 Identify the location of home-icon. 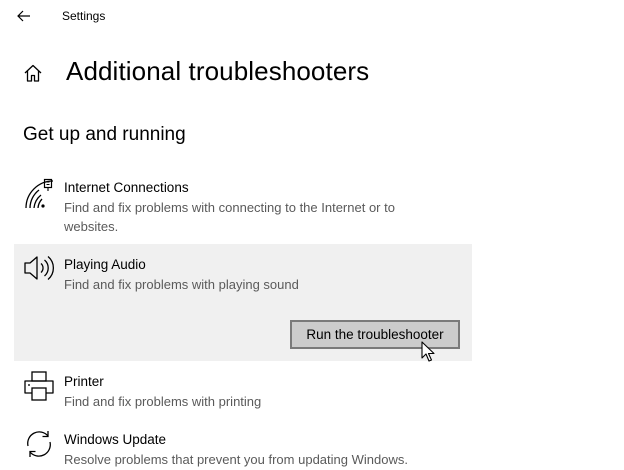
(33, 73).